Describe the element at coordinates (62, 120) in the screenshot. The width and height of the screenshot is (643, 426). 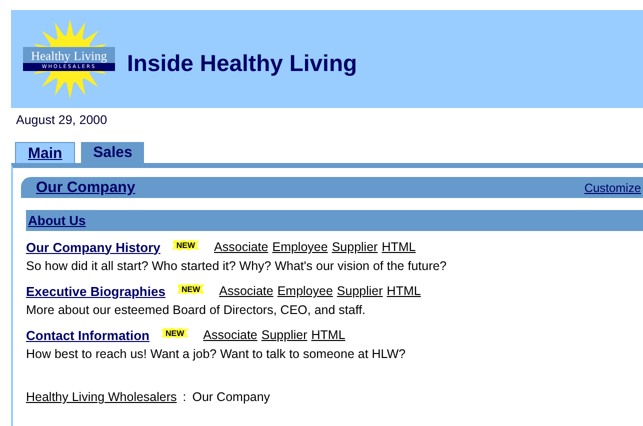
I see `date-text: August 29, 2000` at that location.